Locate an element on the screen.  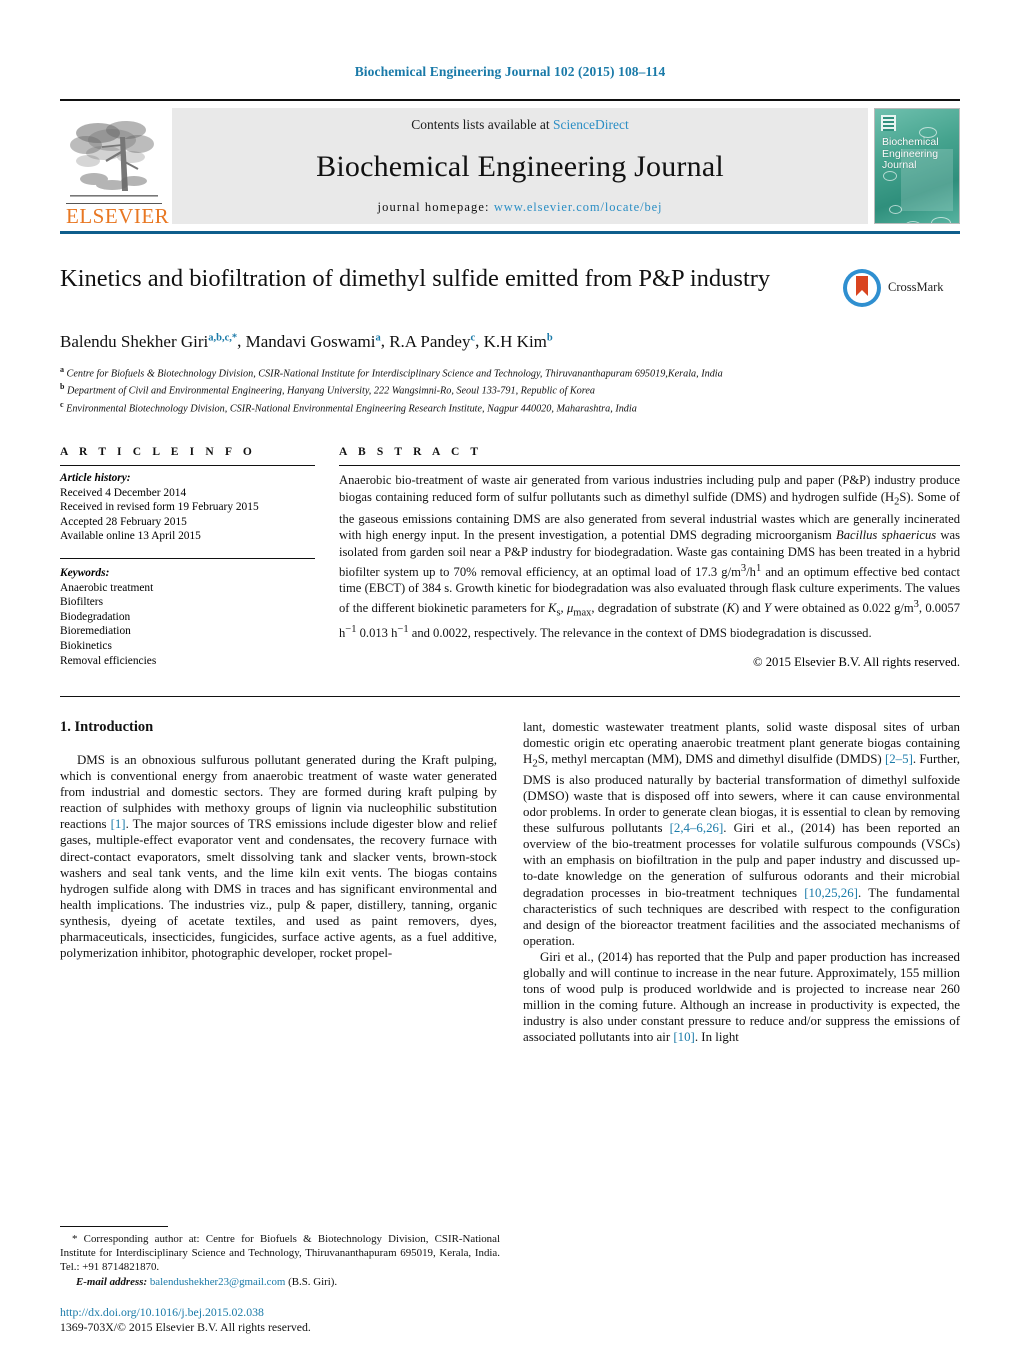
paragraph-seg: . In light is located at coordinates (716, 1037).